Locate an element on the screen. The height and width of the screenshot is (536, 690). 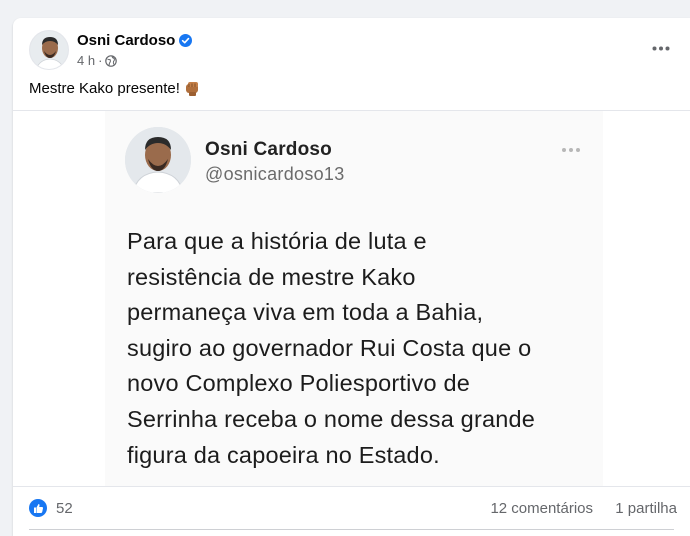
comments-count-link: 12 comentários is located at coordinates (541, 508).